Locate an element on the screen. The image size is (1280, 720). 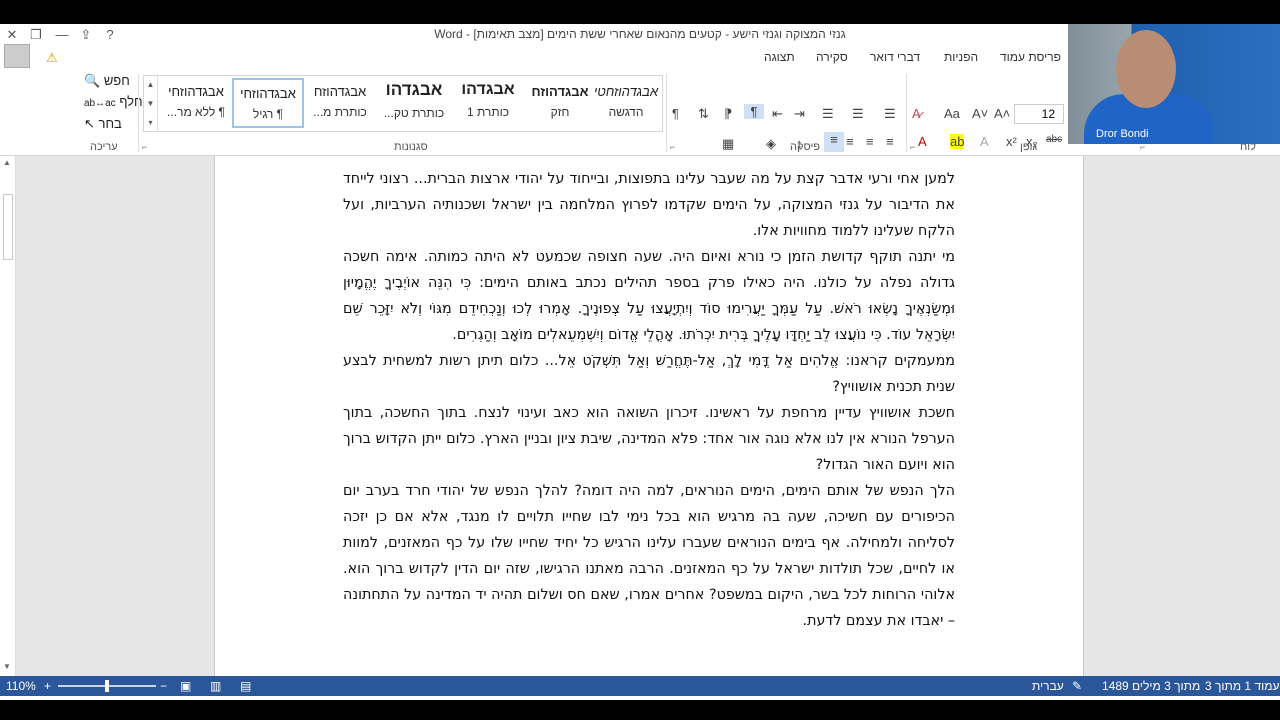
tab-page-layout: פריסת עמוד is located at coordinates (1030, 57).